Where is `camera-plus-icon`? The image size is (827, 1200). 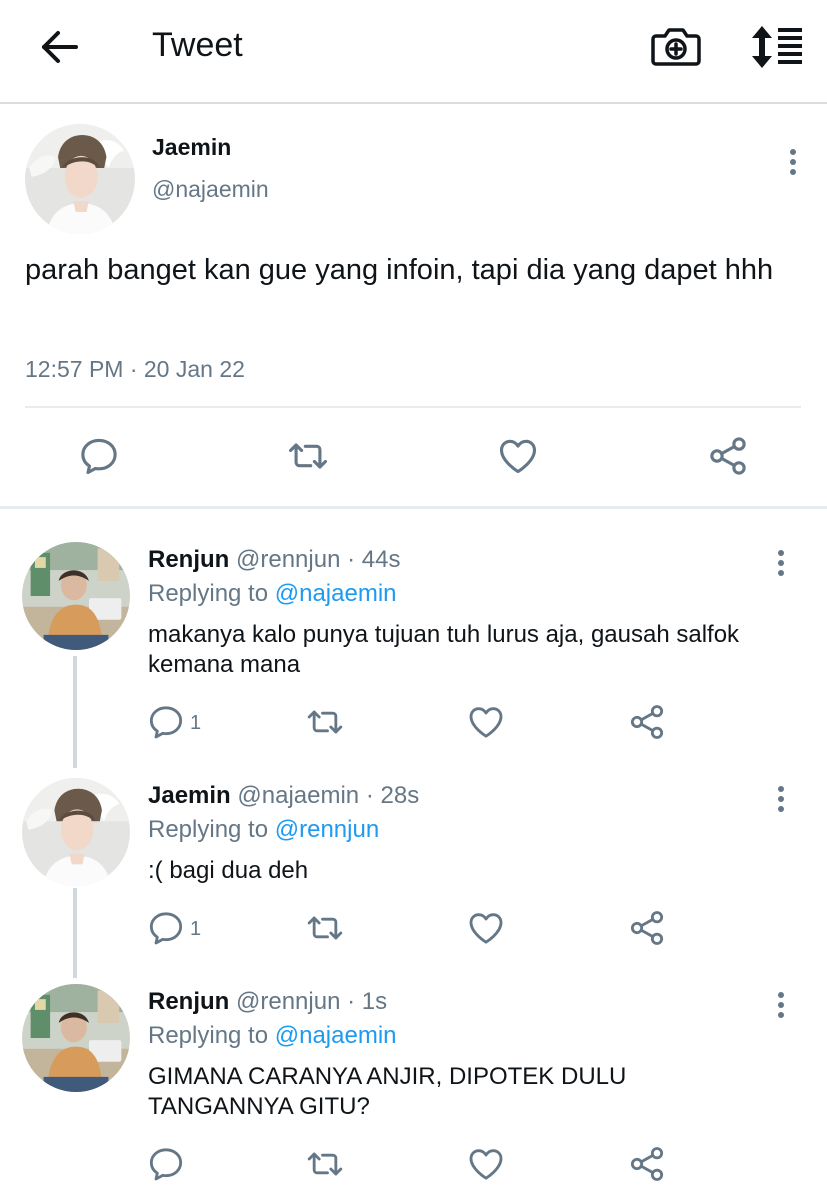 camera-plus-icon is located at coordinates (676, 47).